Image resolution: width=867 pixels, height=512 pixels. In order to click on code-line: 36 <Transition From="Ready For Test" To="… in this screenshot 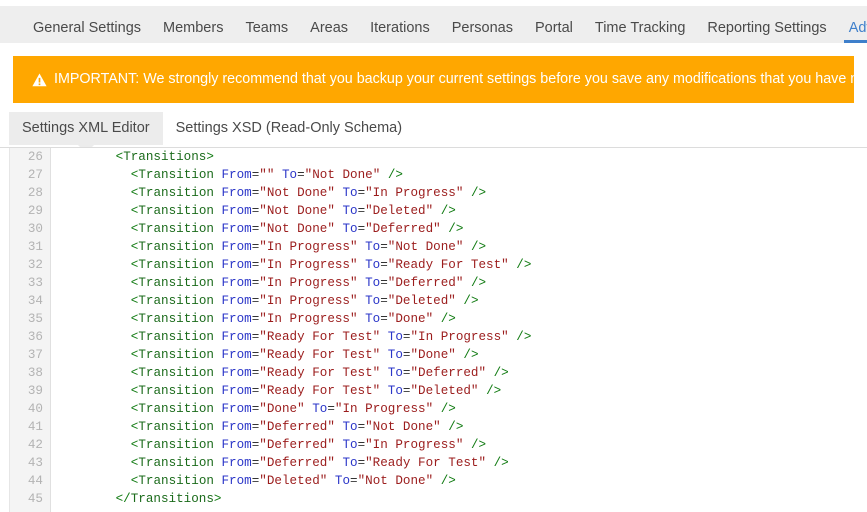, I will do `click(433, 337)`.